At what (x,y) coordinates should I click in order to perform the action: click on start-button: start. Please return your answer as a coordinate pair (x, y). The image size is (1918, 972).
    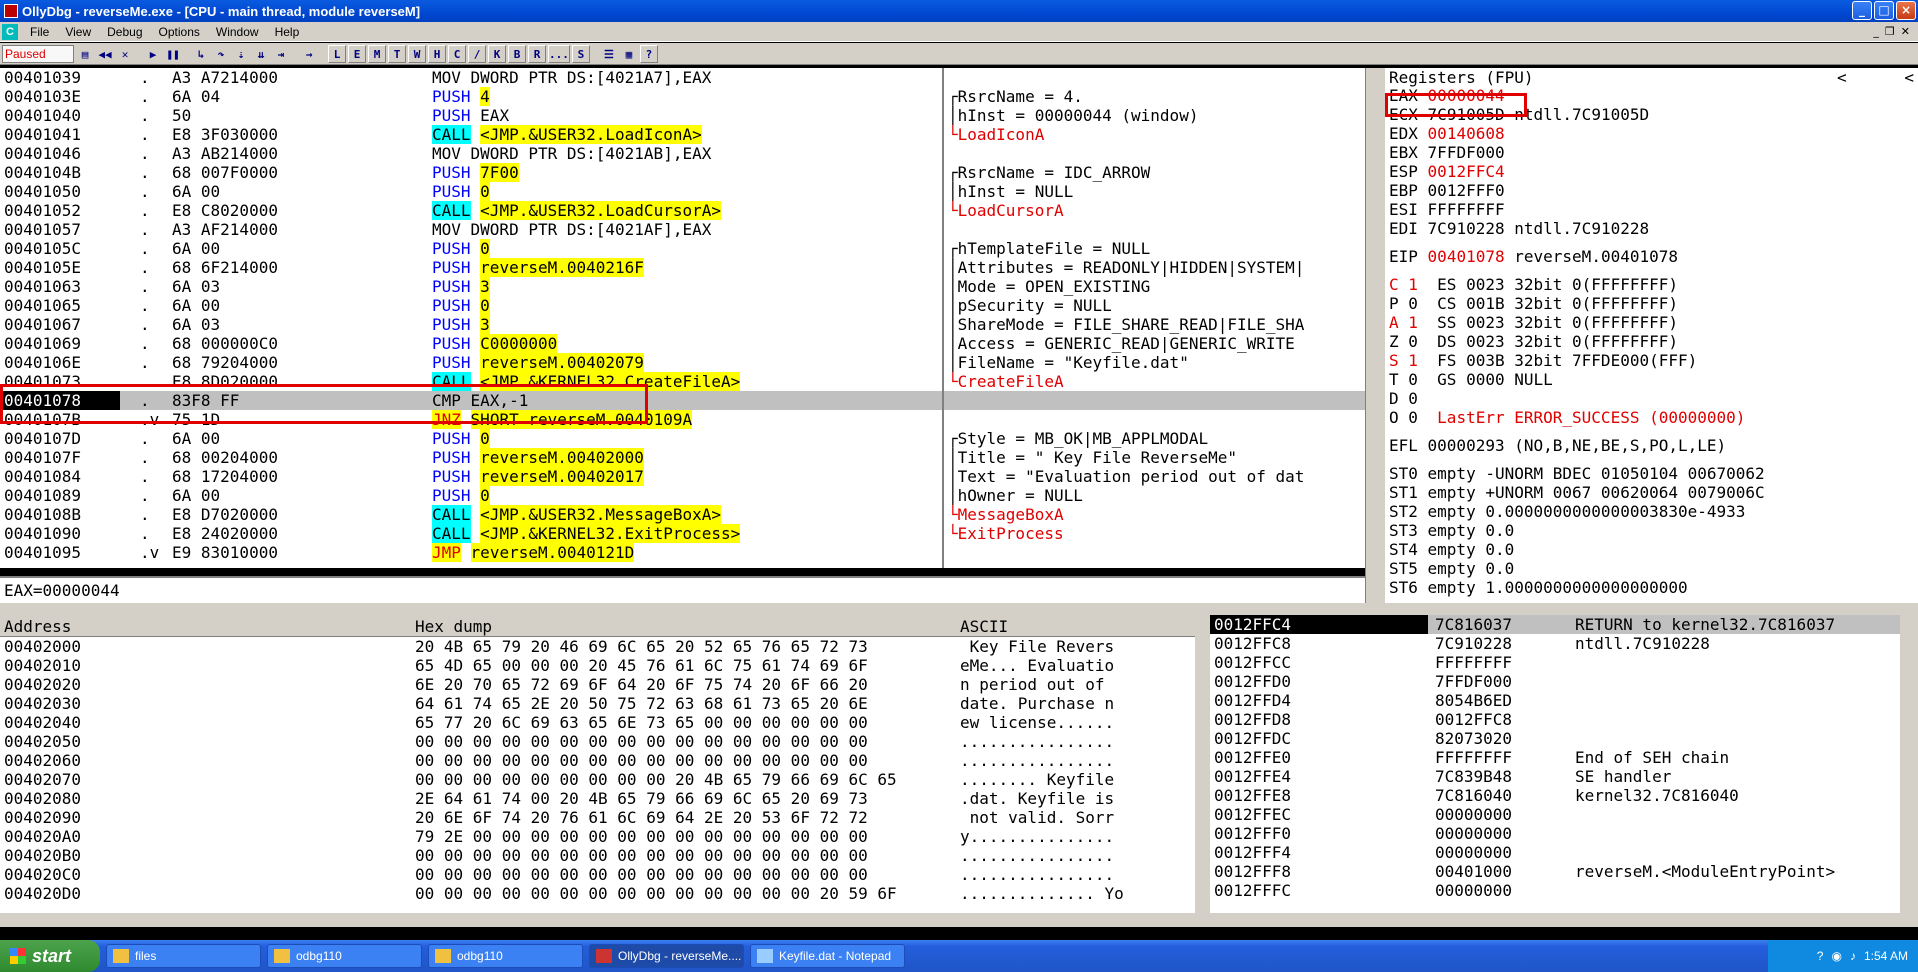
    Looking at the image, I should click on (50, 956).